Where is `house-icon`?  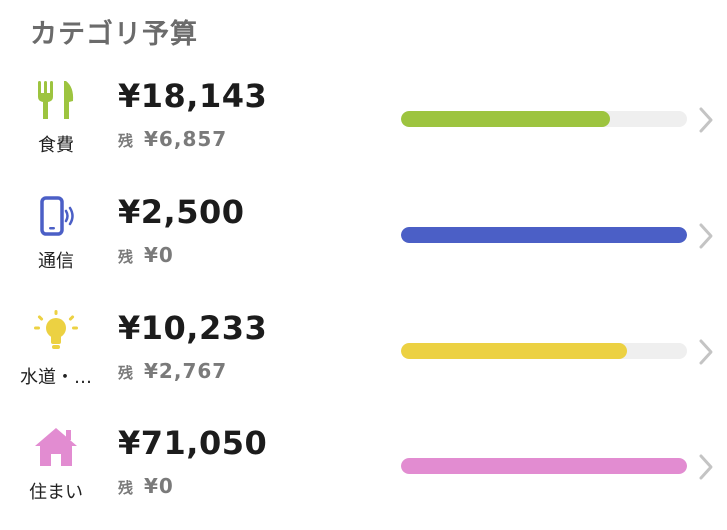 house-icon is located at coordinates (56, 447).